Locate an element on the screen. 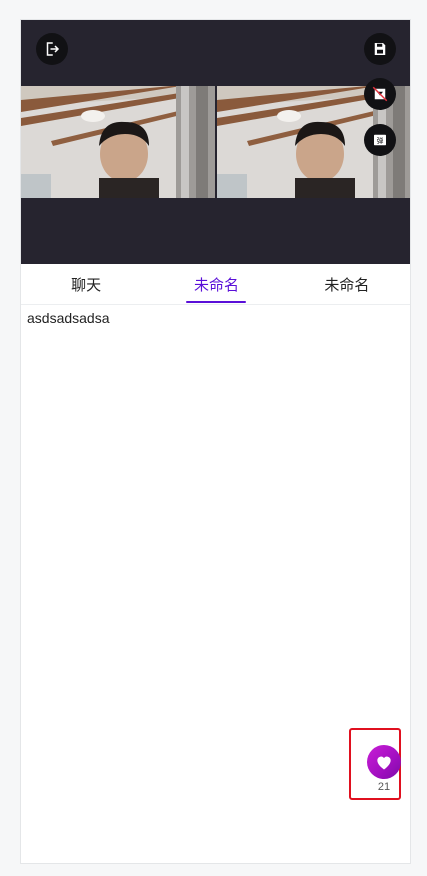  video-tile-local is located at coordinates (118, 142).